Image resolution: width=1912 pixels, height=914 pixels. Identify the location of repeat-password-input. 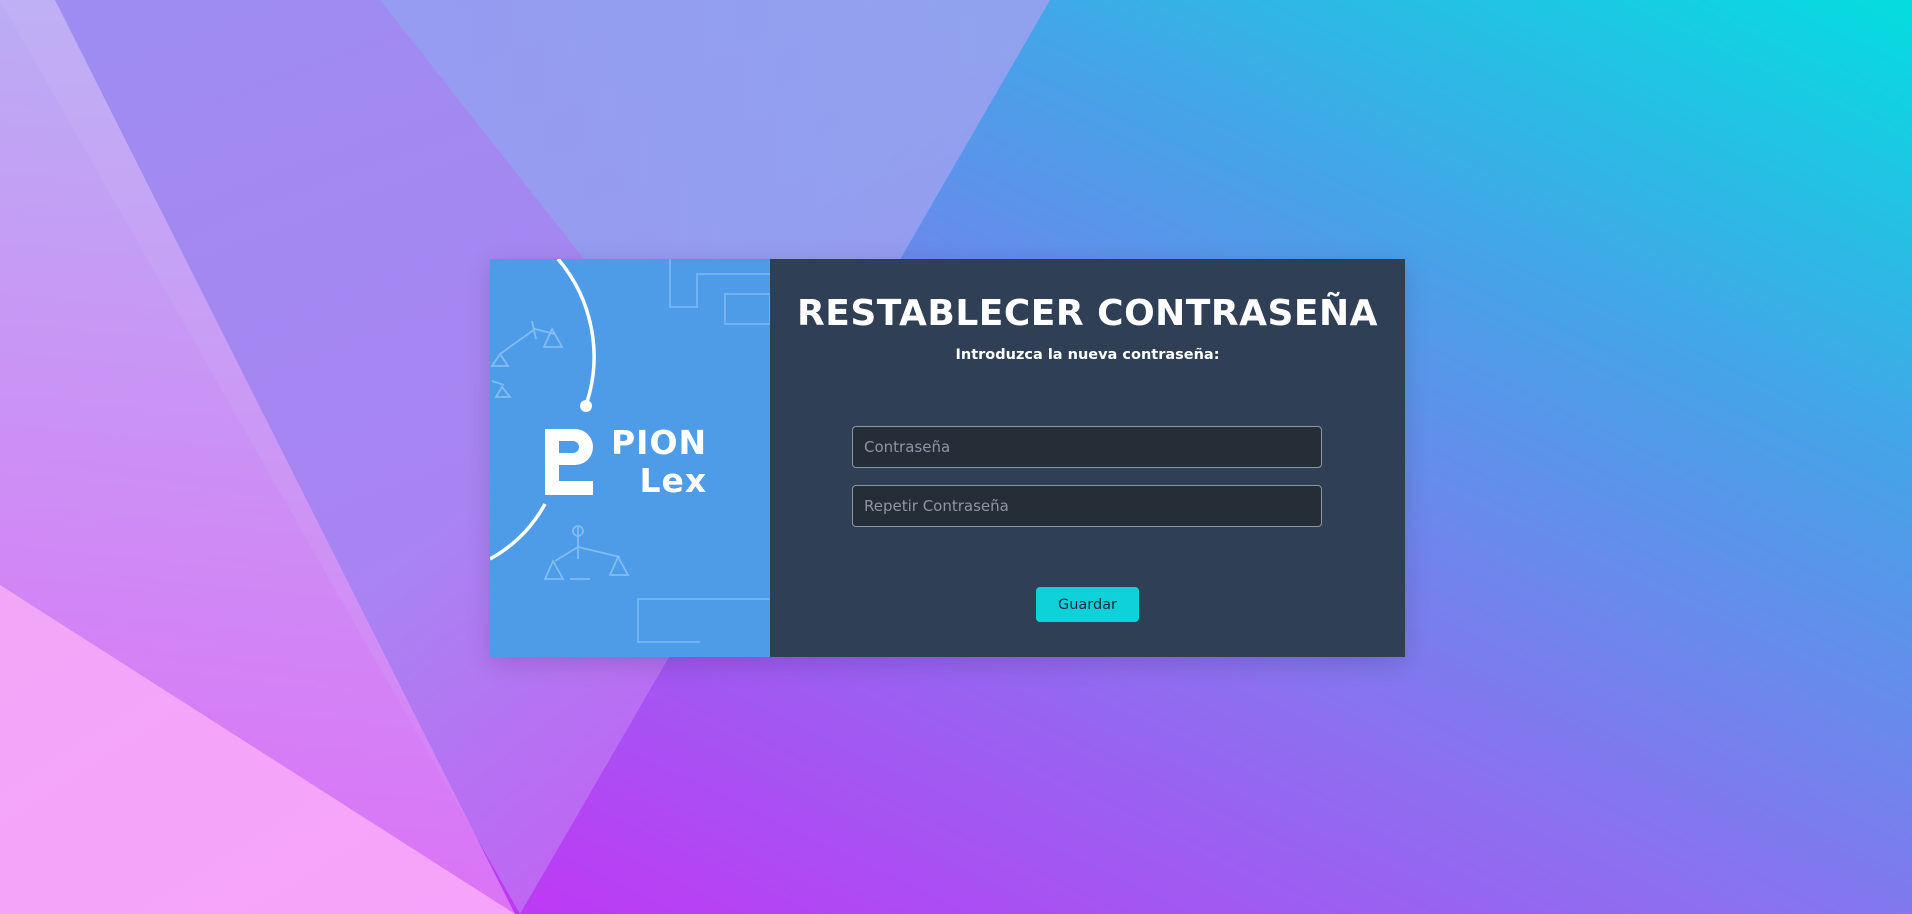
(1087, 506).